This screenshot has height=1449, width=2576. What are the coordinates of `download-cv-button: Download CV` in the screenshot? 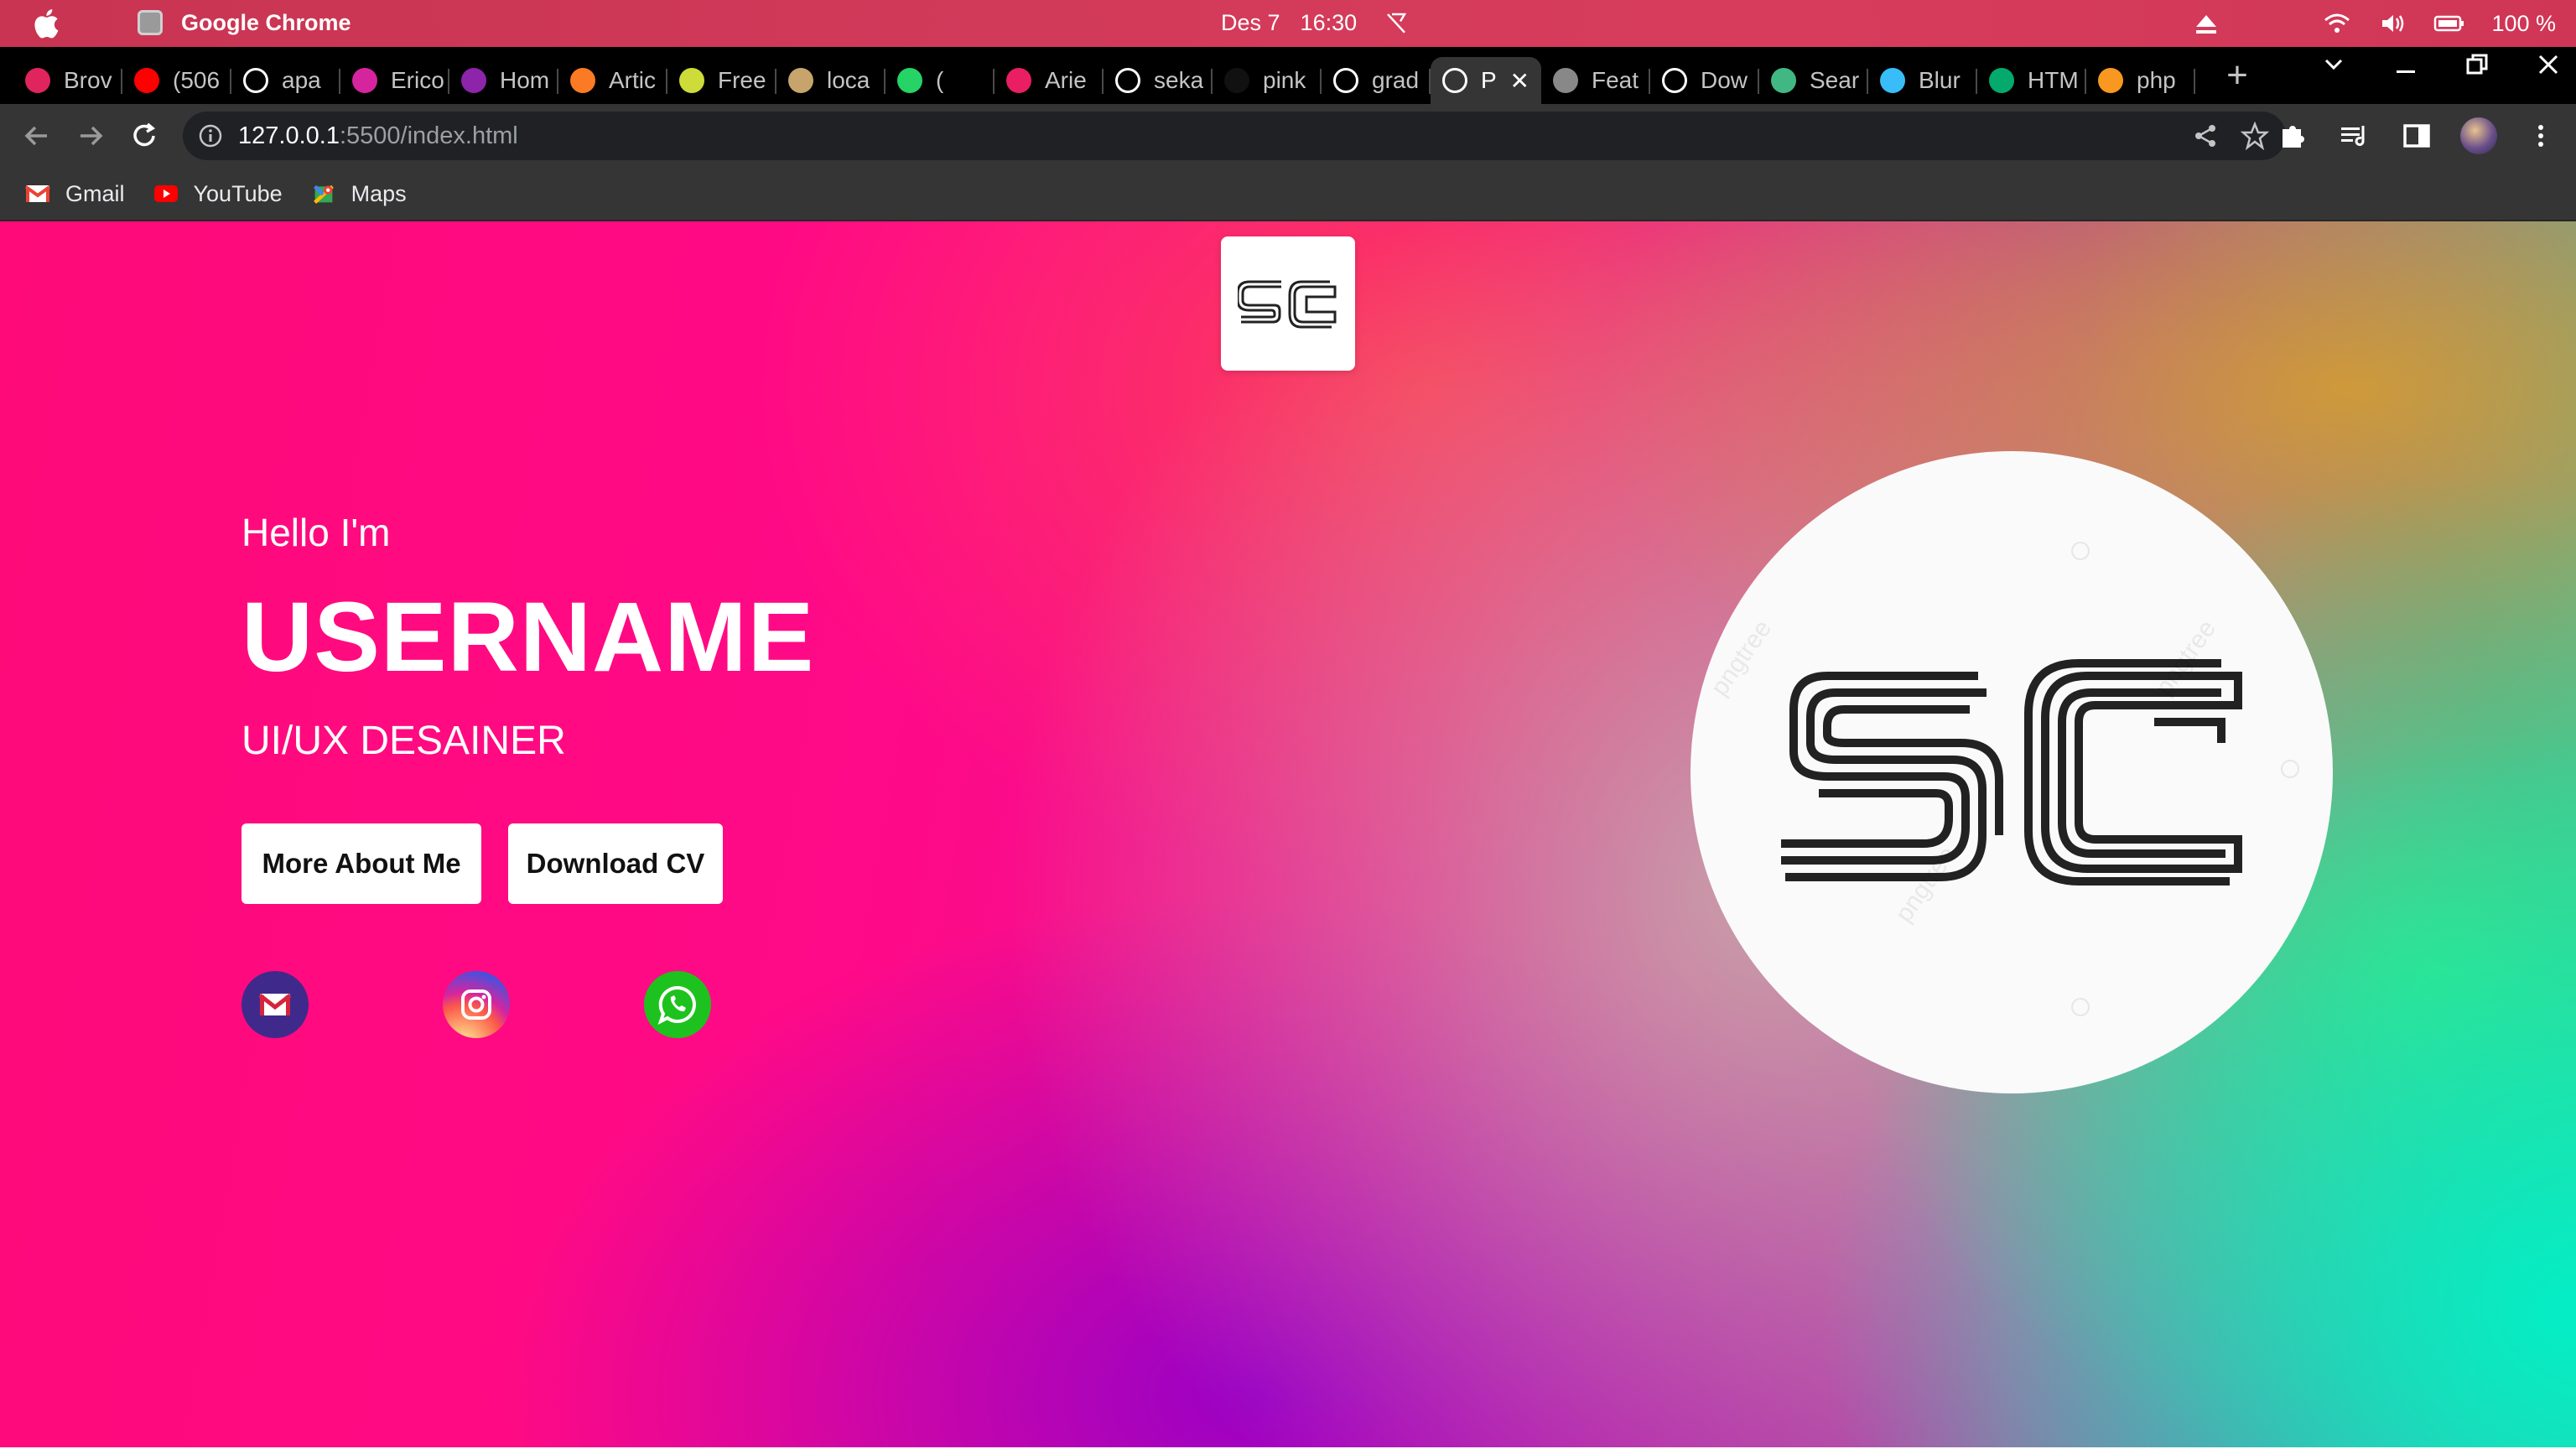 It's located at (615, 863).